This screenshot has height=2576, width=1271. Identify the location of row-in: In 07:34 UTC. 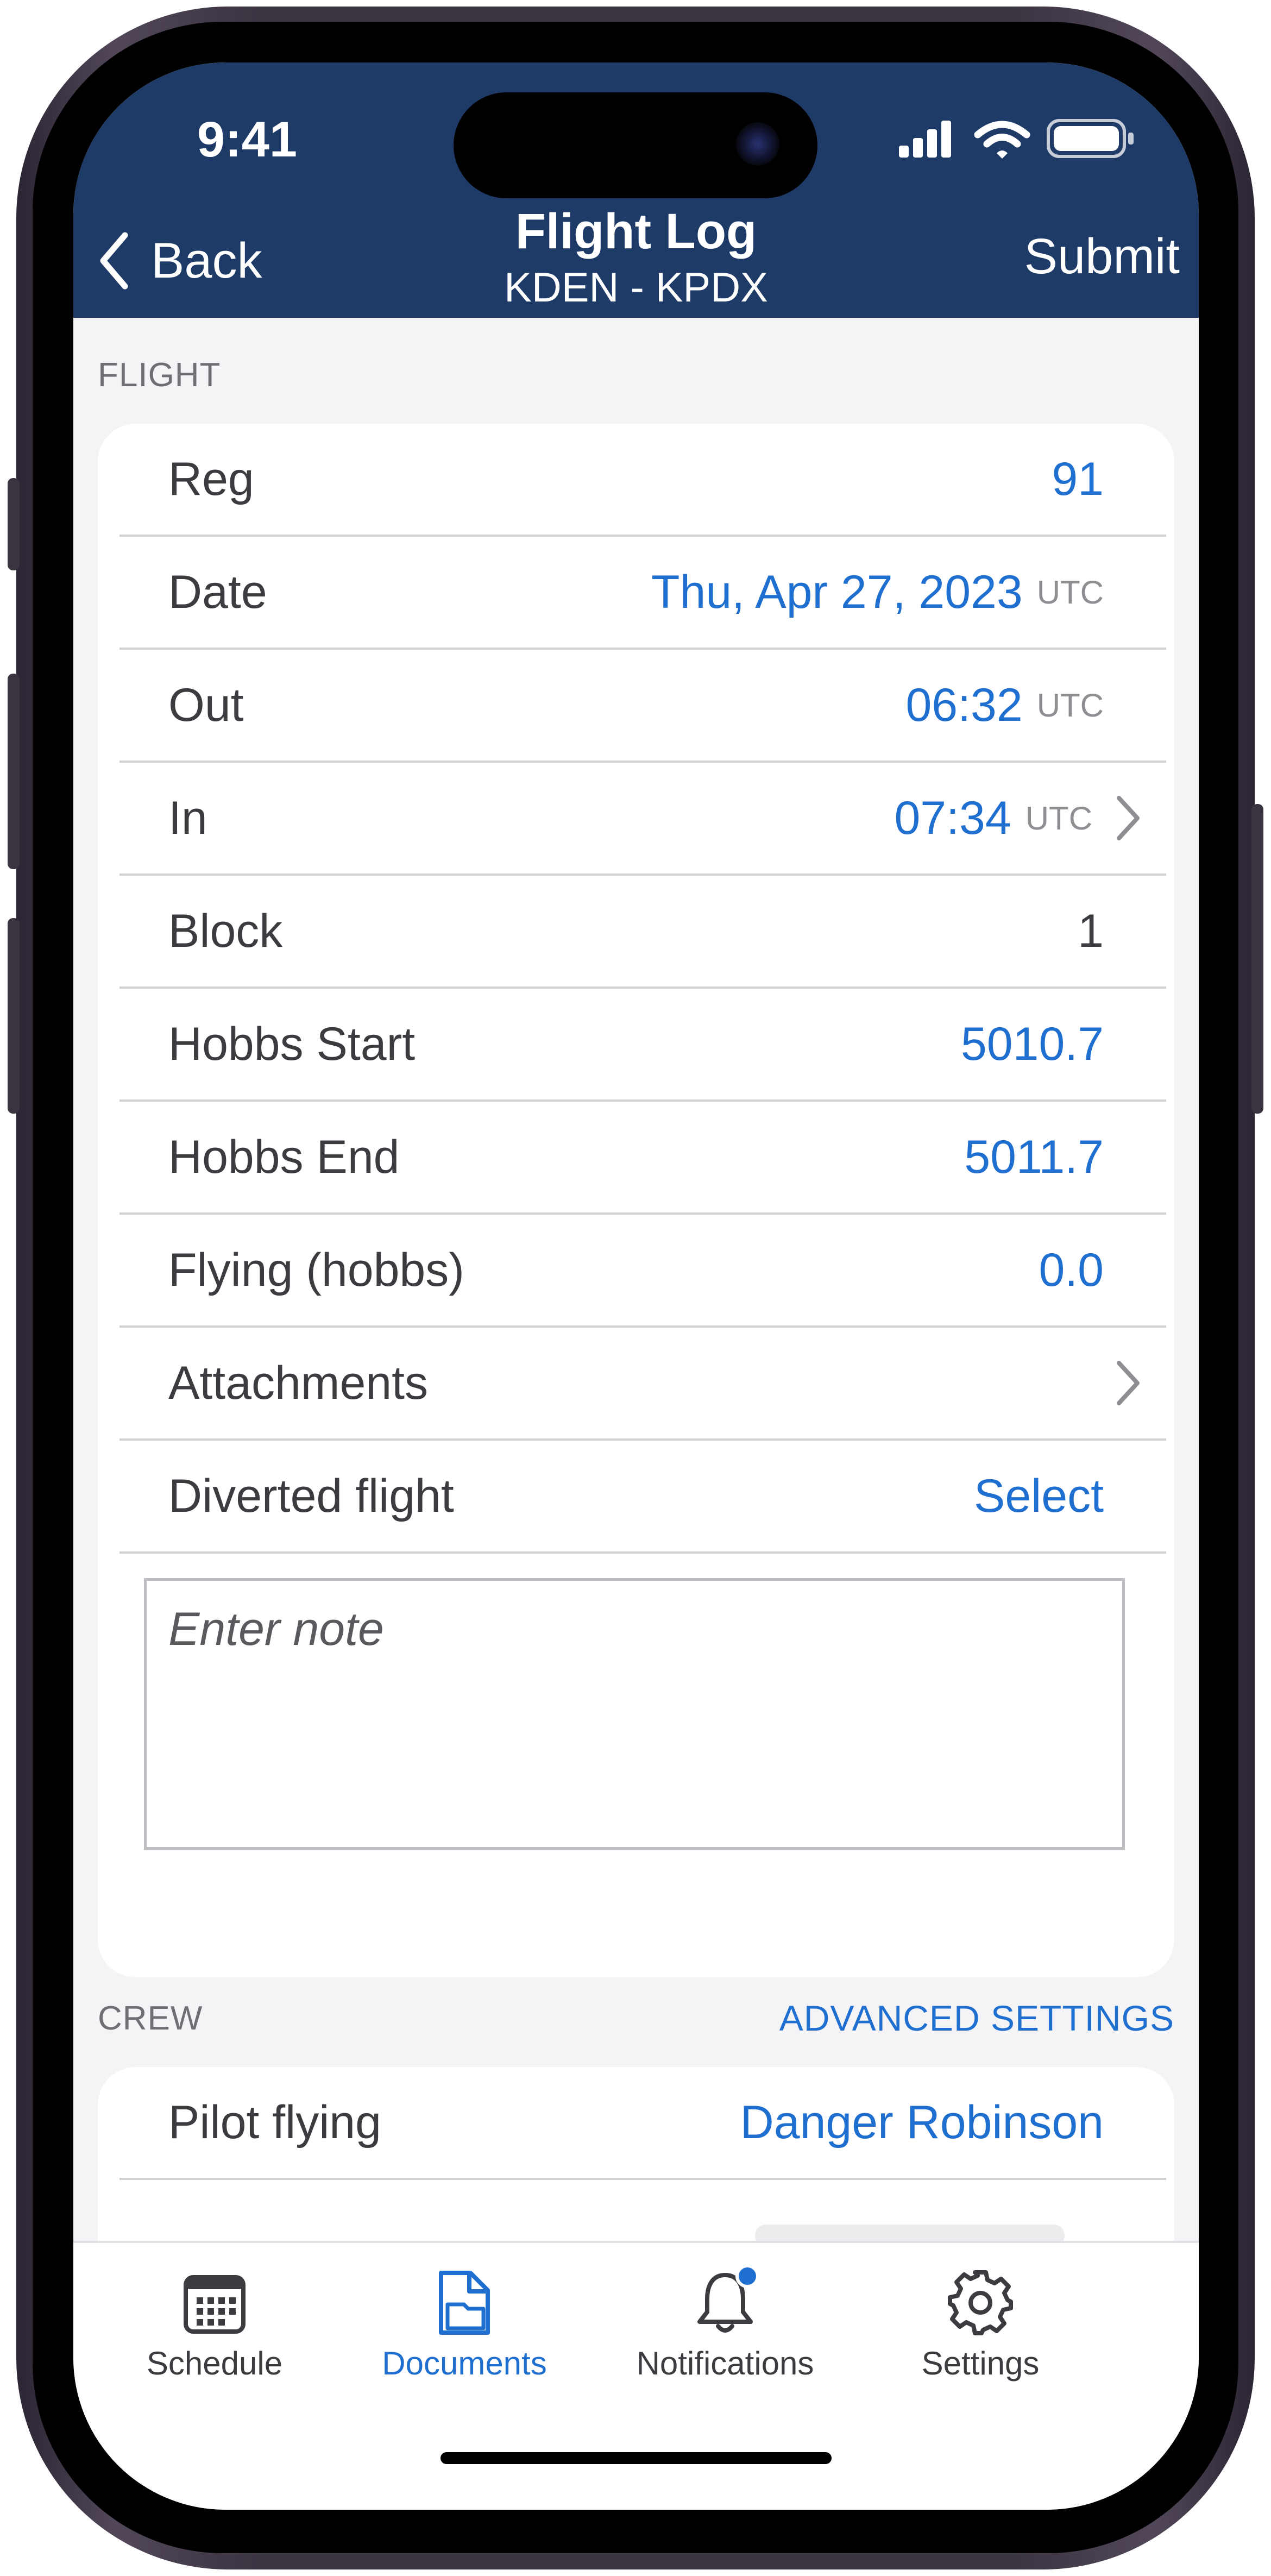
(636, 819).